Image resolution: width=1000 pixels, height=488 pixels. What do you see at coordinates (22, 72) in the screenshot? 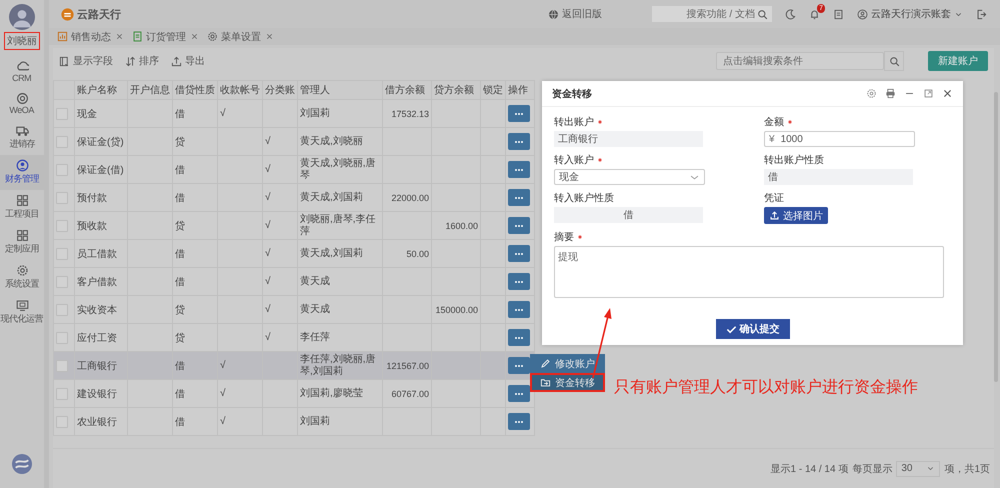
I see `nav-item: CRM` at bounding box center [22, 72].